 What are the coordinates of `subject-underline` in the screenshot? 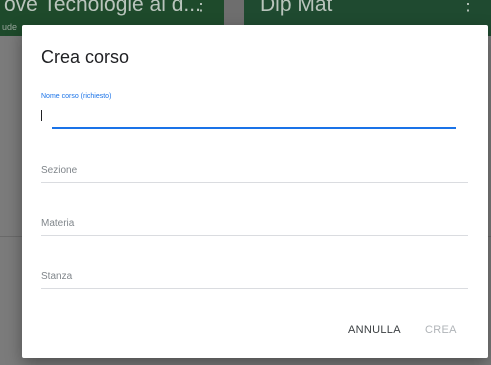 It's located at (254, 235).